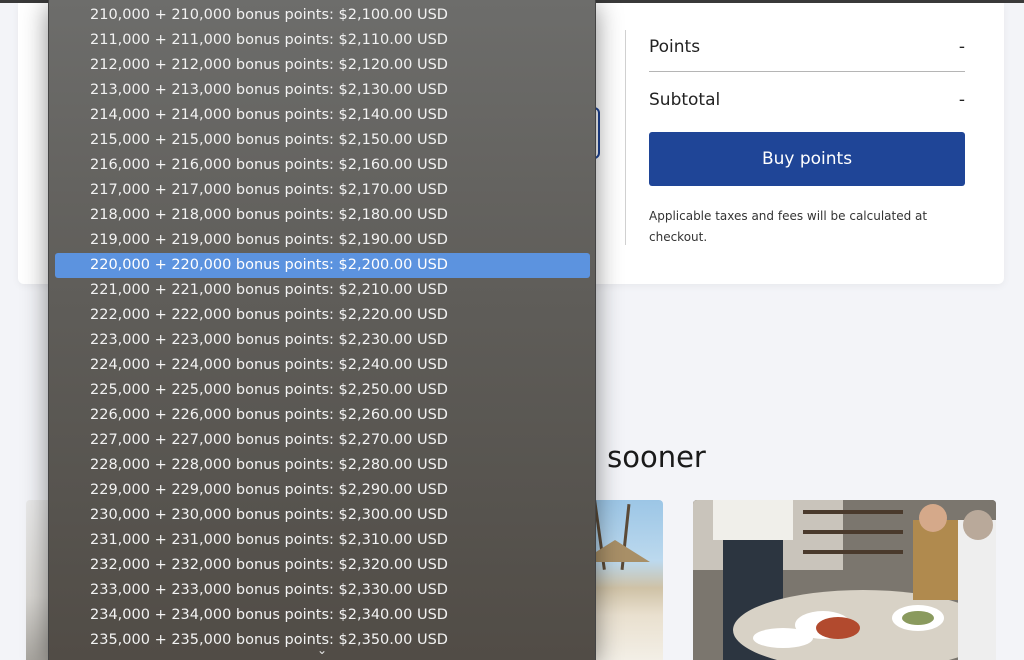  Describe the element at coordinates (625, 137) in the screenshot. I see `summary-divider` at that location.